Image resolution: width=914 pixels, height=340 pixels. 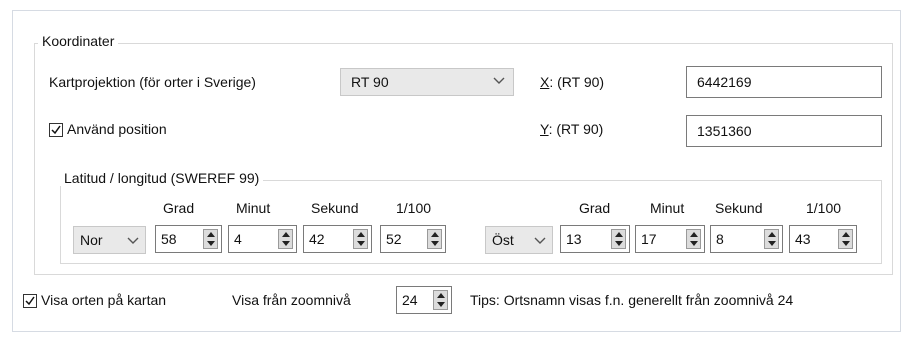 What do you see at coordinates (784, 82) in the screenshot?
I see `x-coordinate-field: 6442169` at bounding box center [784, 82].